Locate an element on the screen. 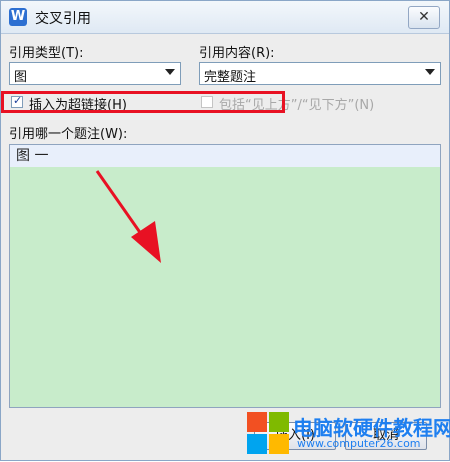  watermark-url: www.computer26.com is located at coordinates (359, 443).